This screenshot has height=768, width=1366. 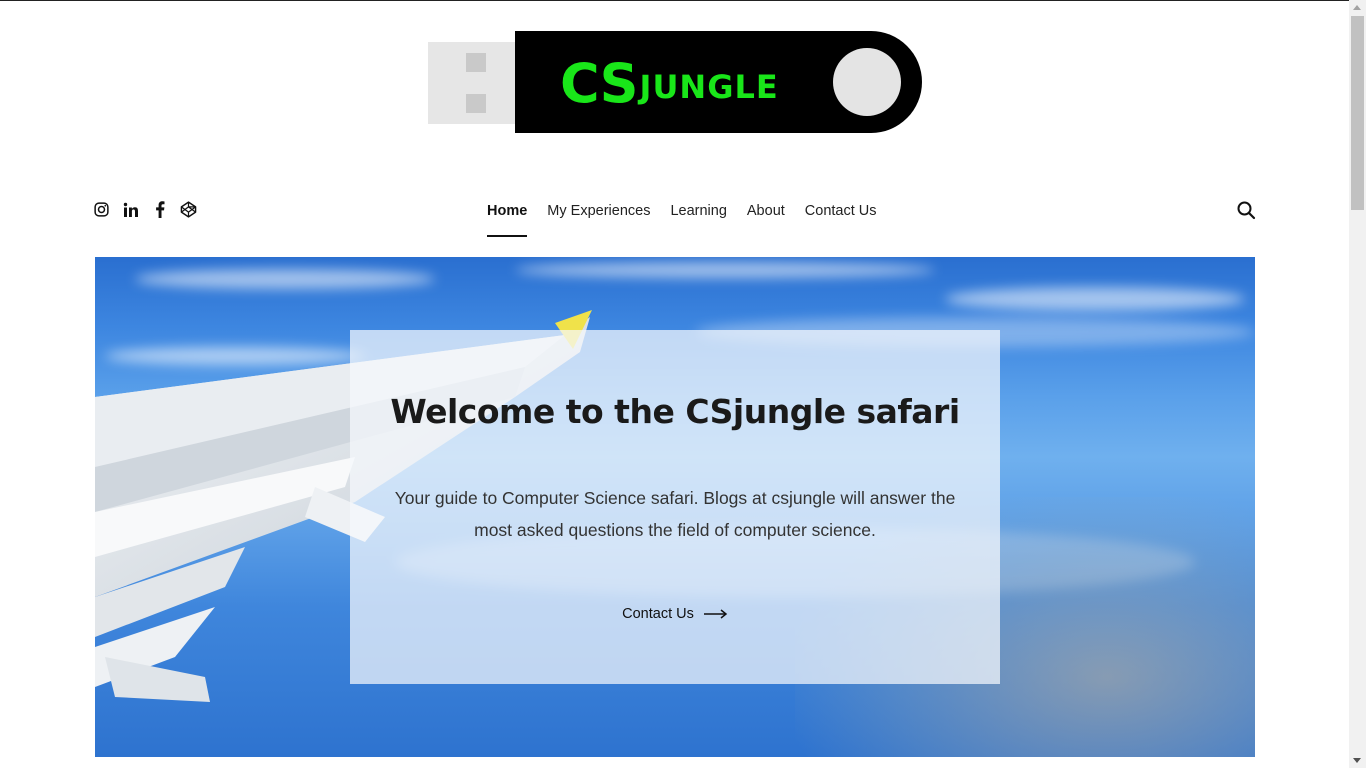 What do you see at coordinates (599, 83) in the screenshot?
I see `logo-text-cs: CS` at bounding box center [599, 83].